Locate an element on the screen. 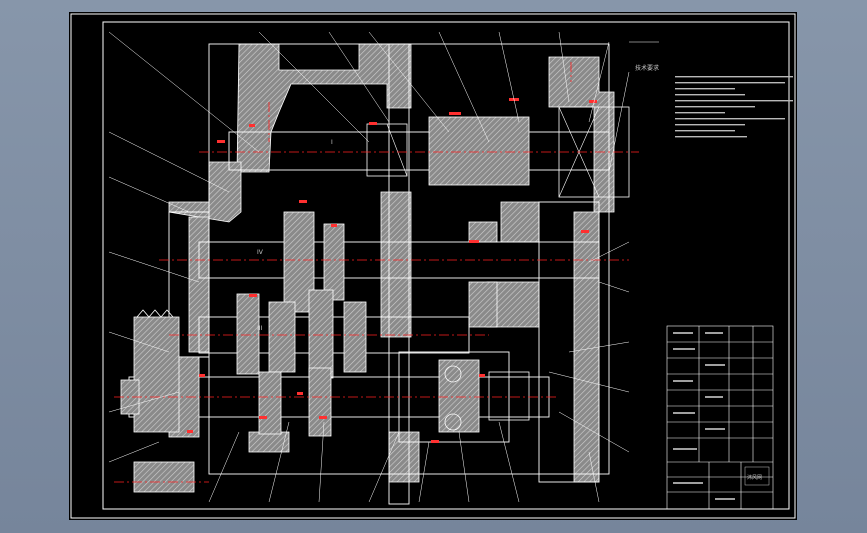 This screenshot has width=867, height=533. title-block-fill-marks is located at coordinates (704, 416).